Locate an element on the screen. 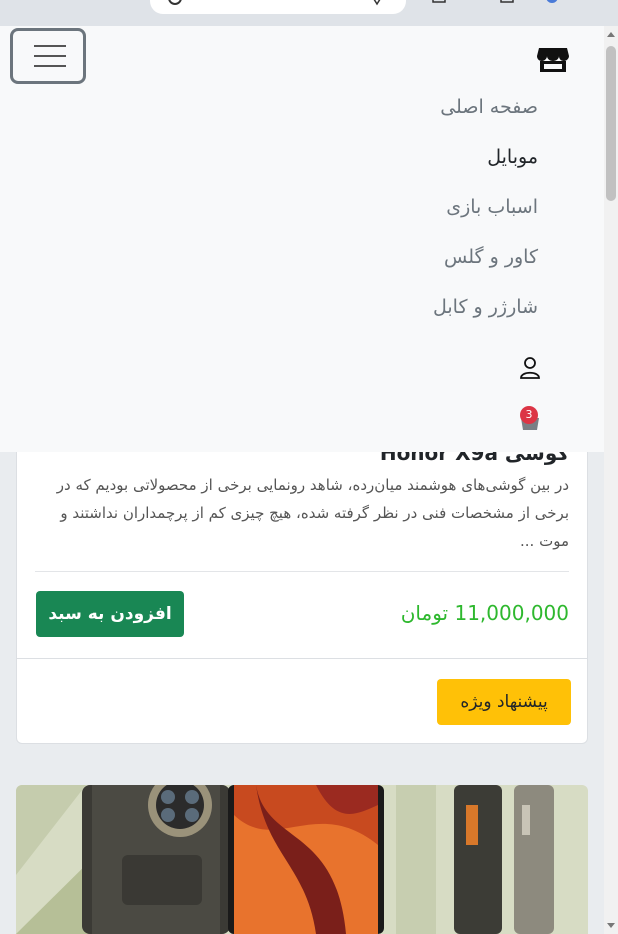 The height and width of the screenshot is (934, 618). product-image is located at coordinates (302, 859).